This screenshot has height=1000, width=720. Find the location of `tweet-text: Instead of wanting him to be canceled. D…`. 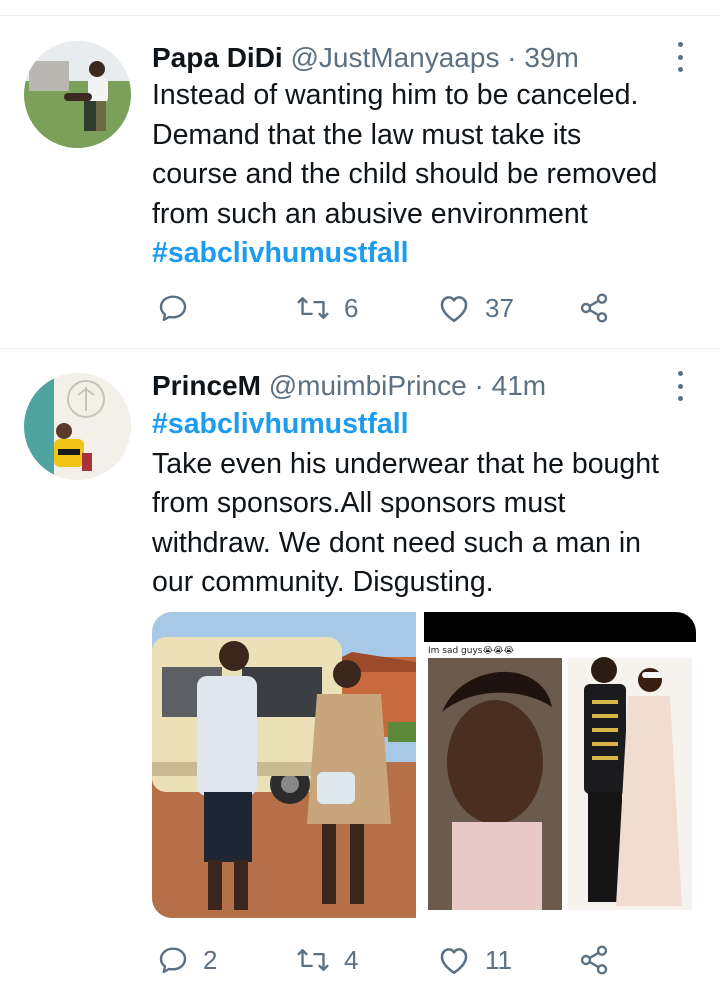

tweet-text: Instead of wanting him to be canceled. D… is located at coordinates (404, 175).